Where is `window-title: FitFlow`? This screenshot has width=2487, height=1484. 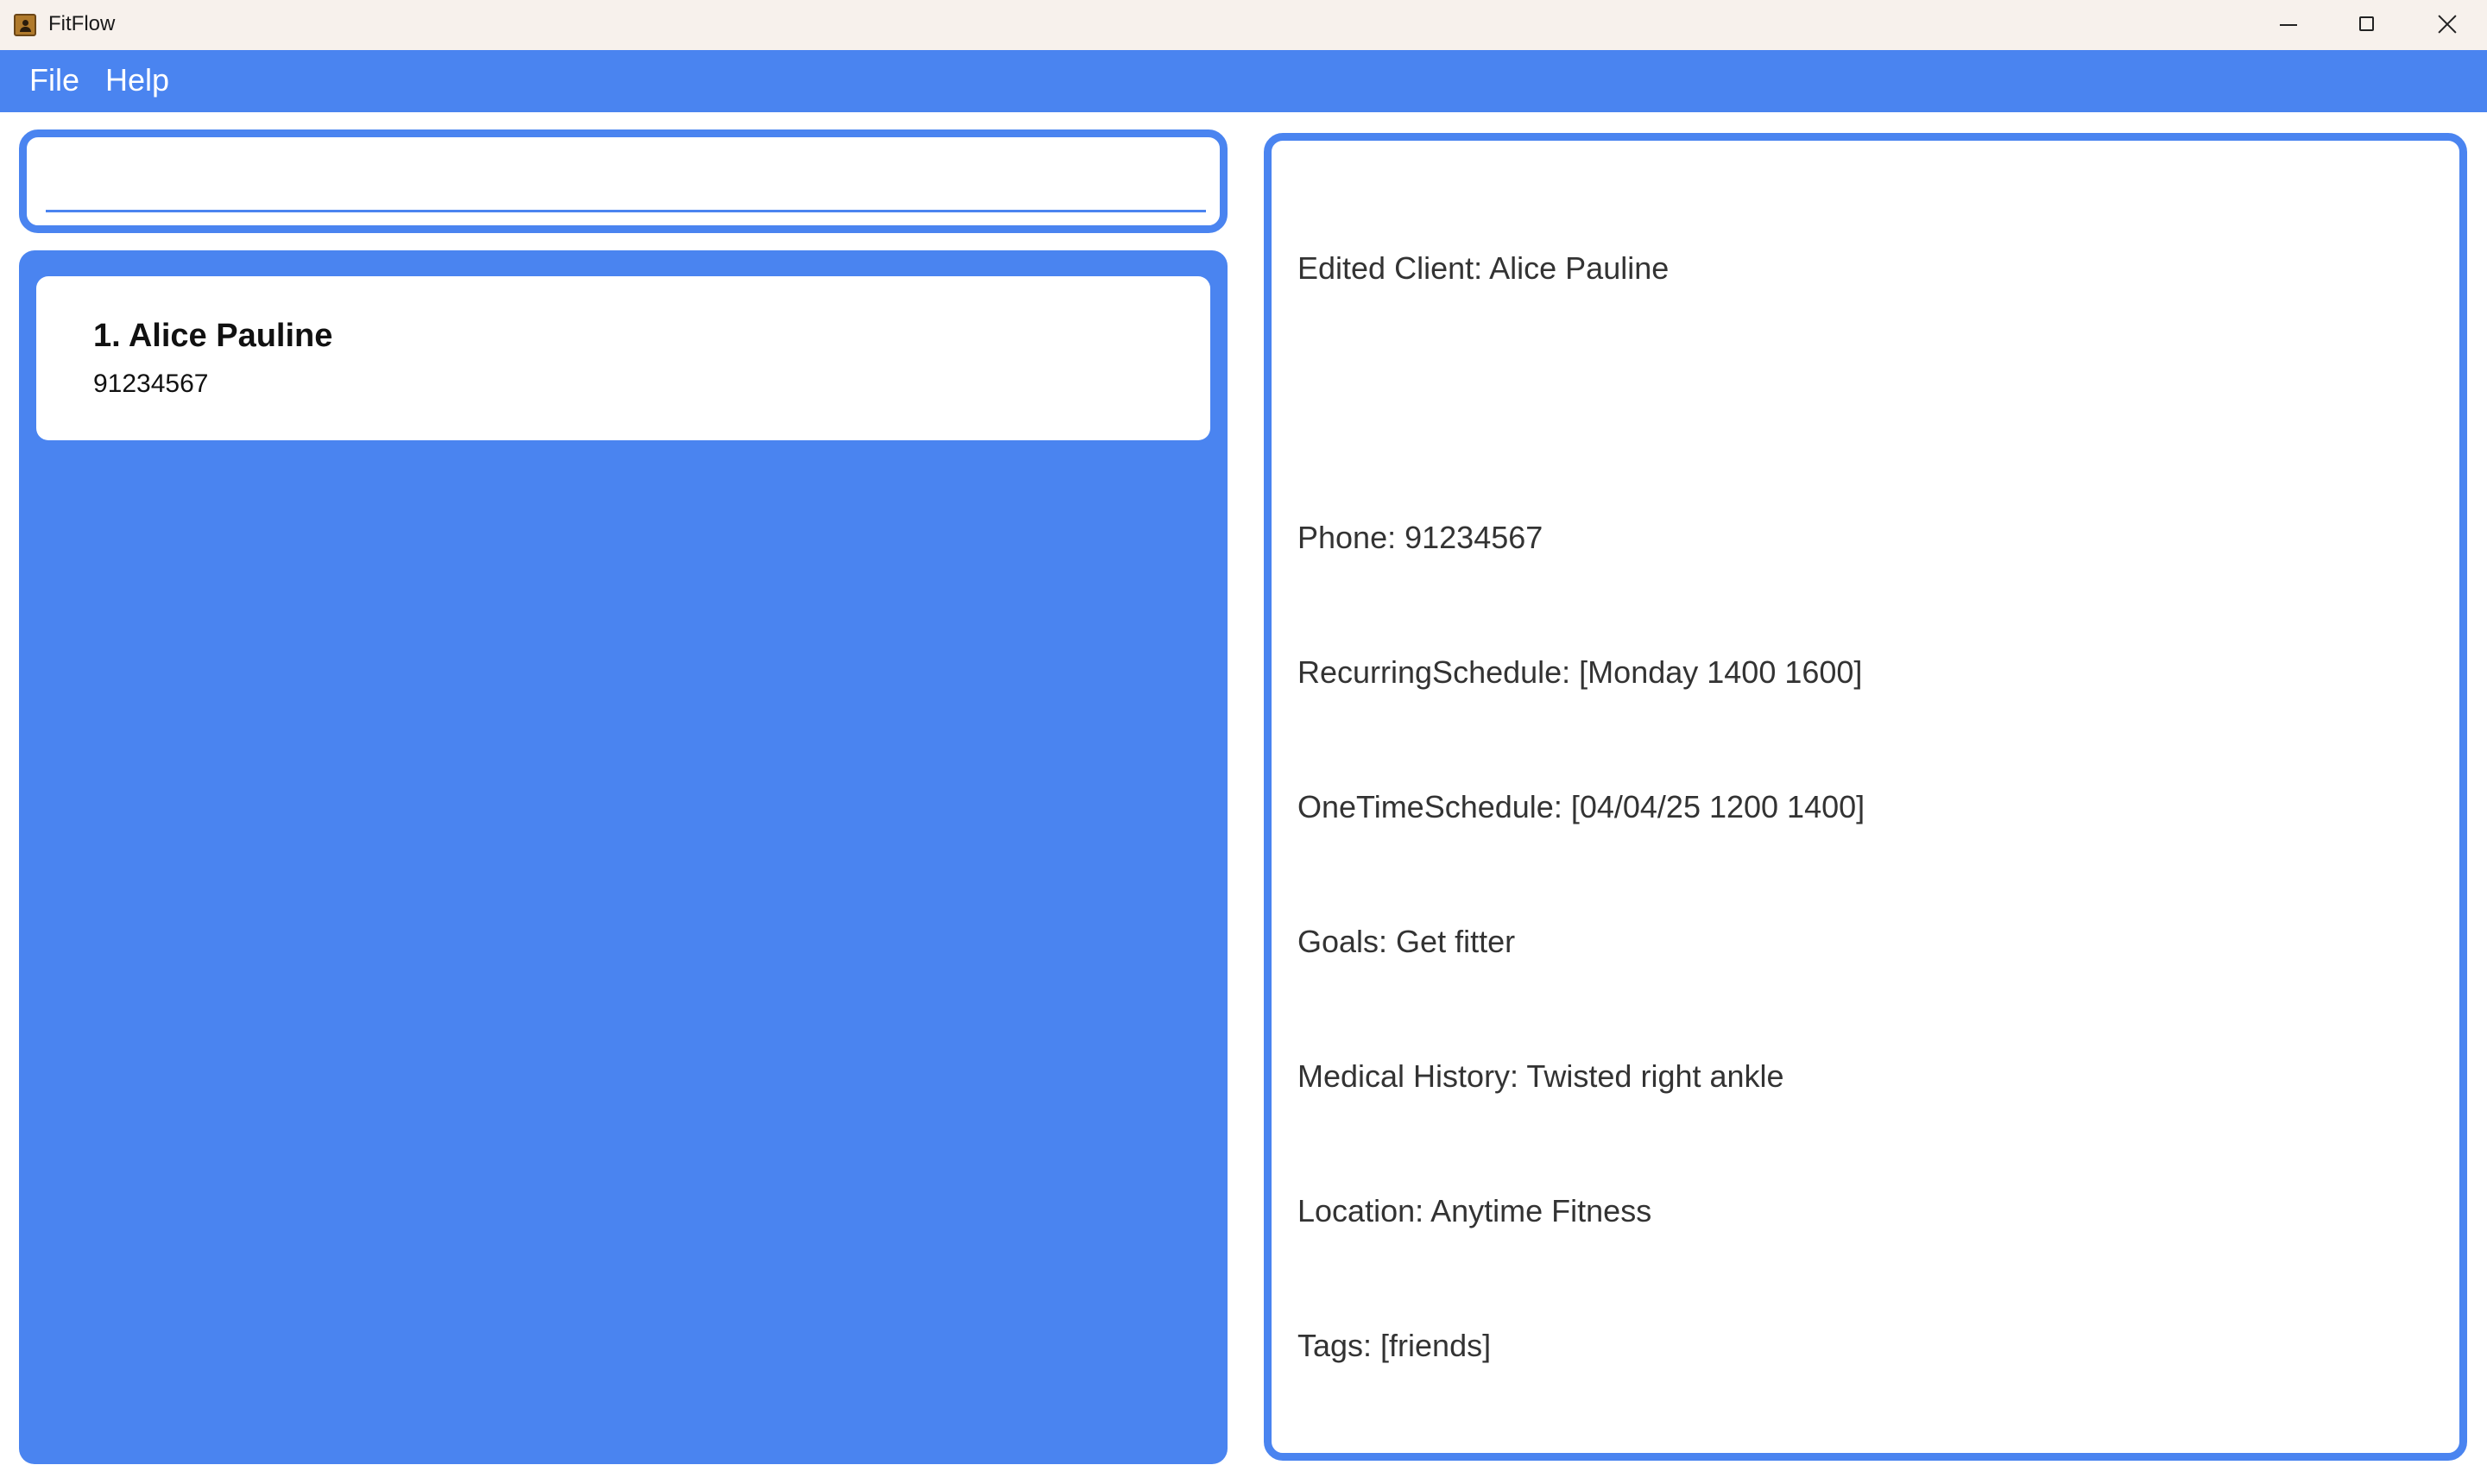 window-title: FitFlow is located at coordinates (82, 23).